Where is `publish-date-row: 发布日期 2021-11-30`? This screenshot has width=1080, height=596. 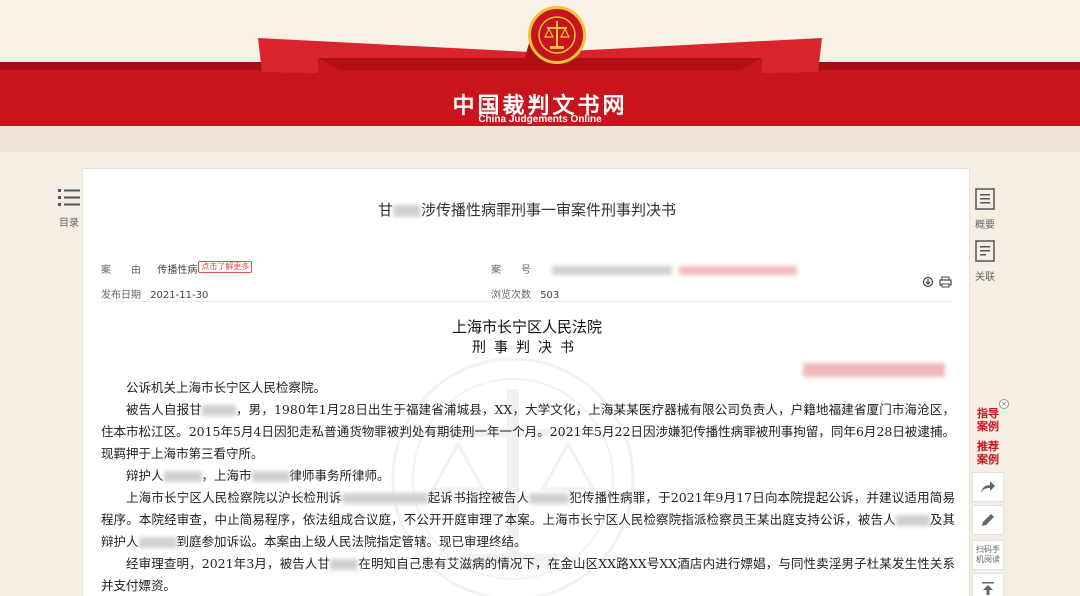
publish-date-row: 发布日期 2021-11-30 is located at coordinates (155, 295).